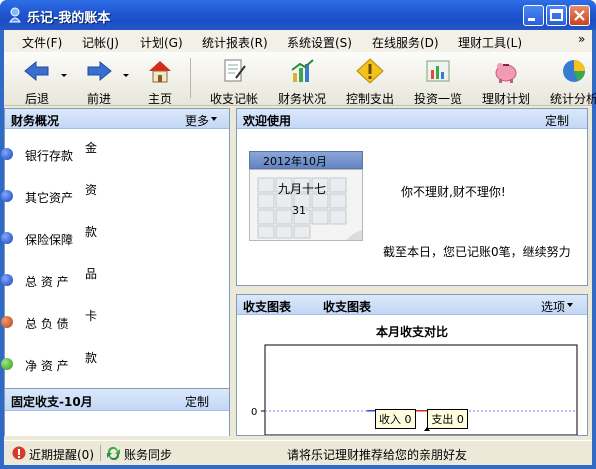  Describe the element at coordinates (295, 161) in the screenshot. I see `calendar-month: 2012年10月` at that location.